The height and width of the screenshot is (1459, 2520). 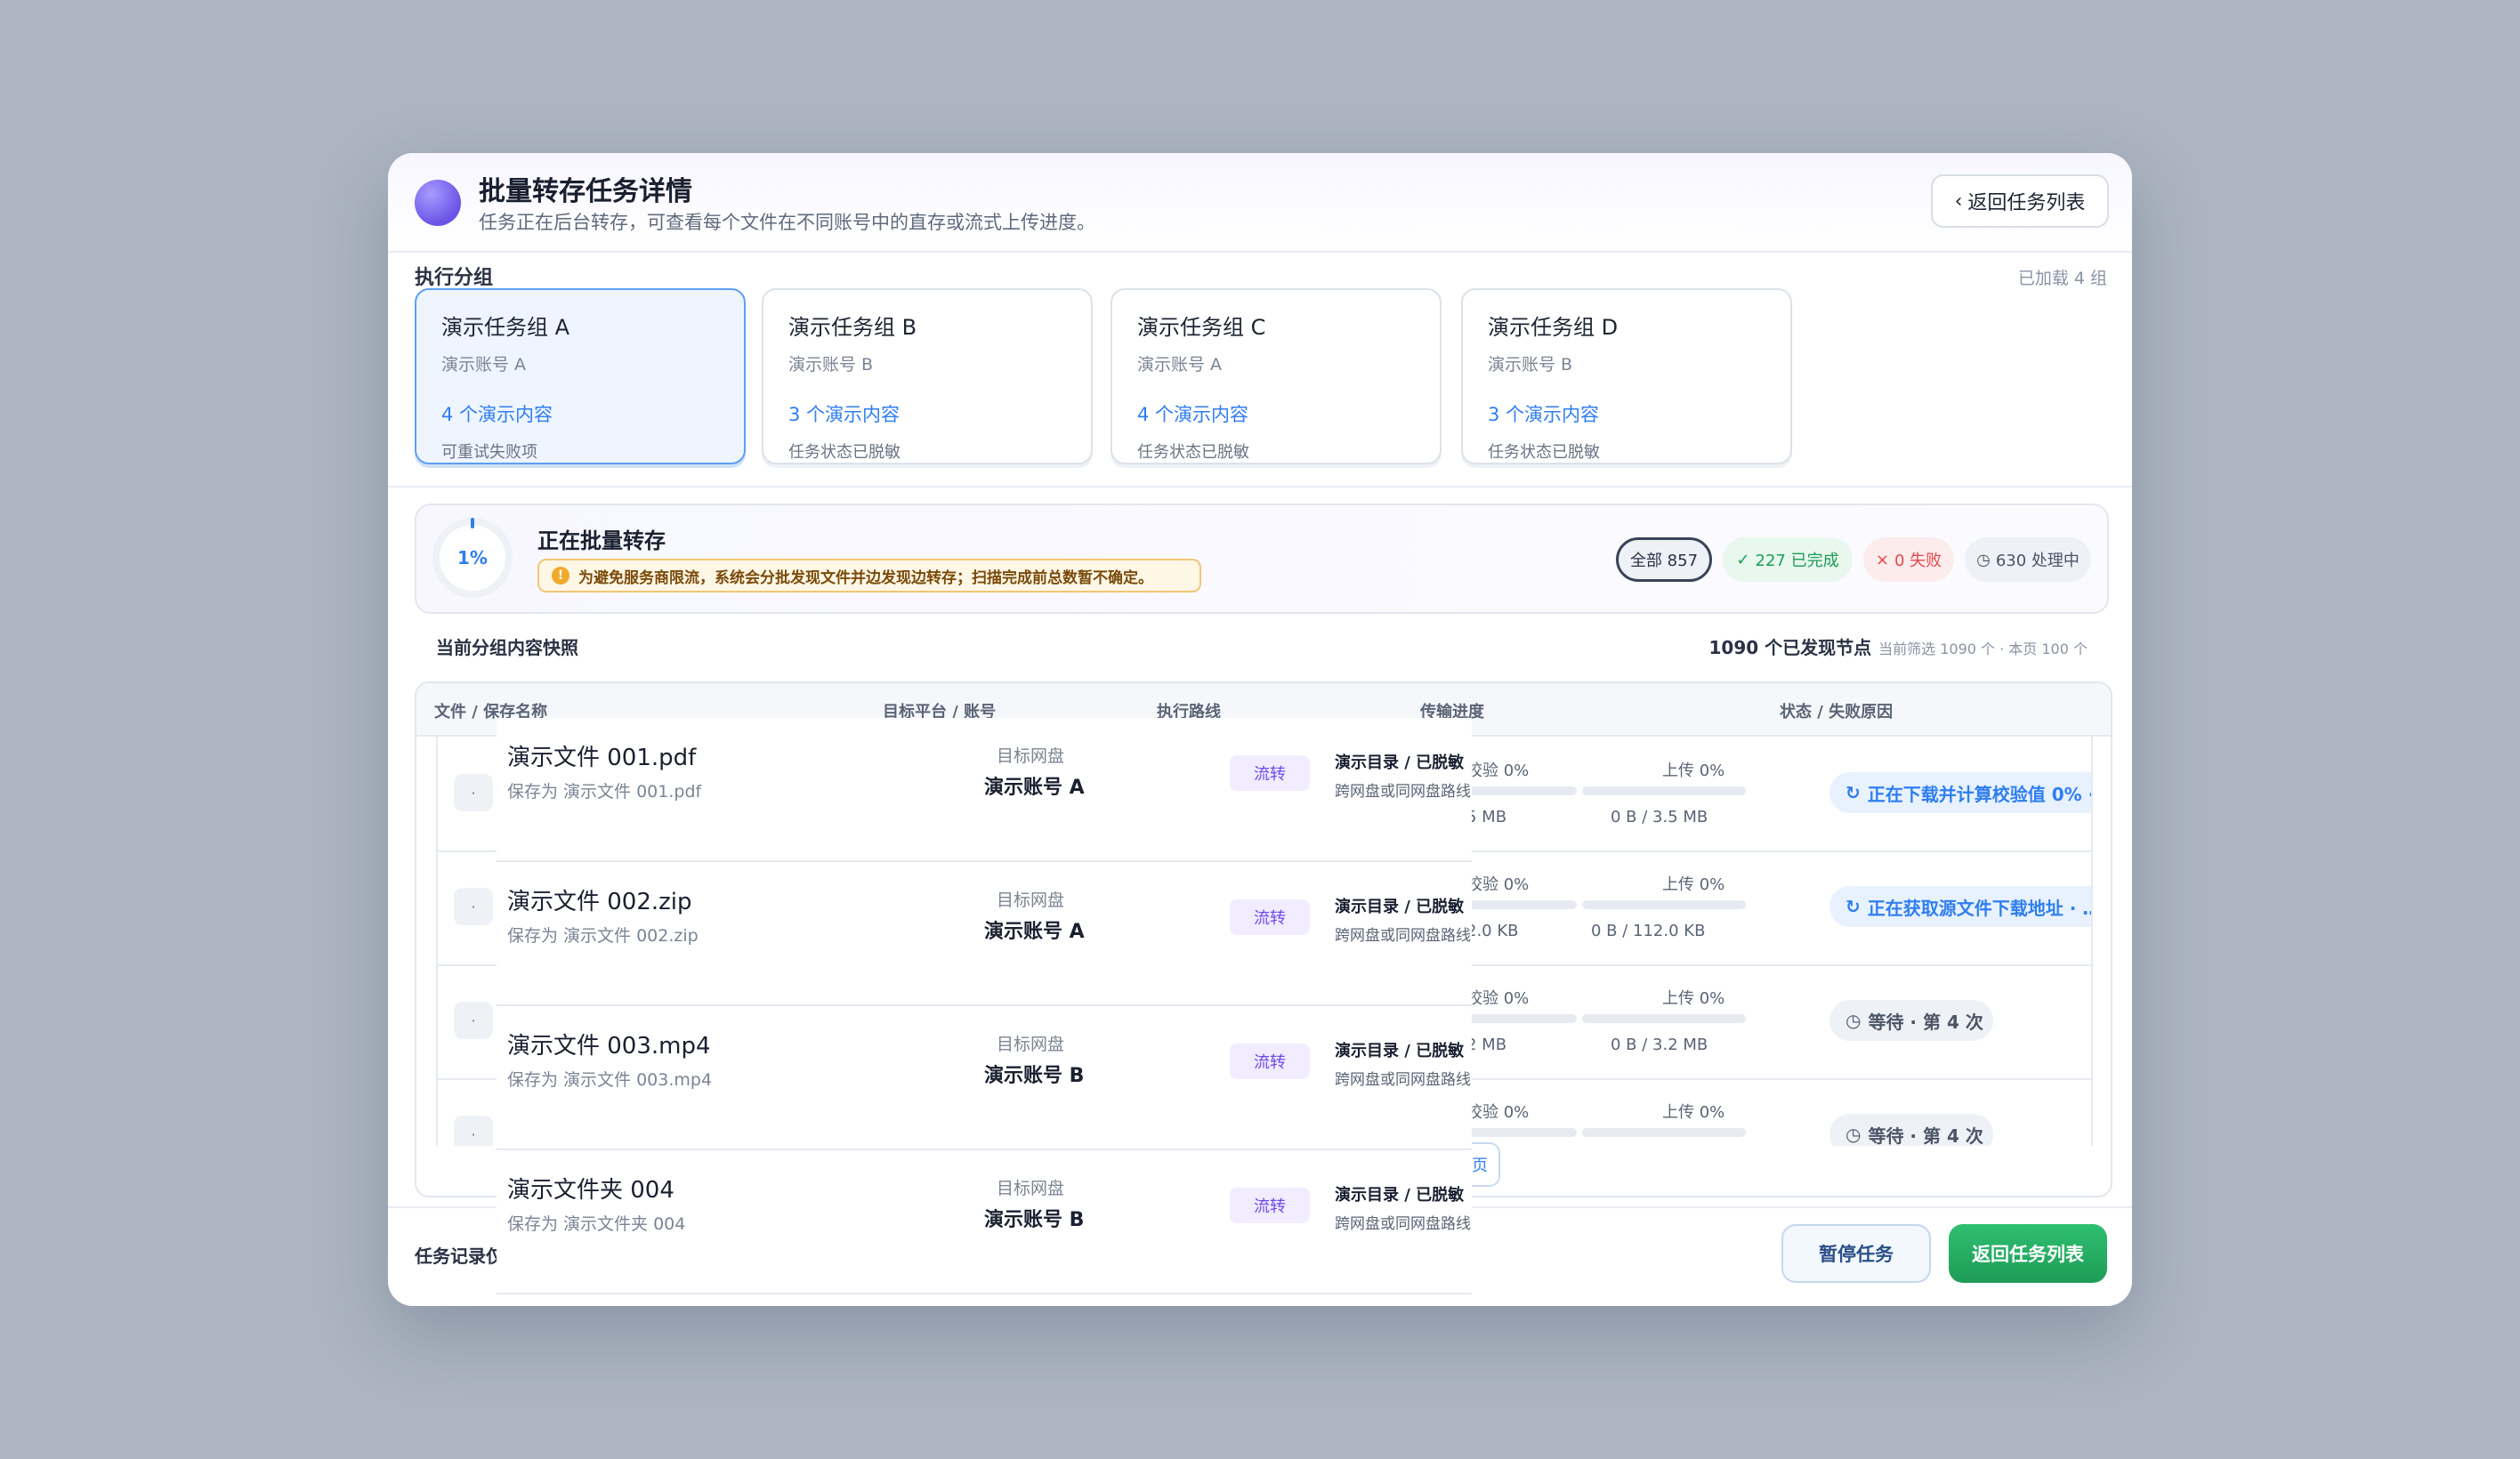 What do you see at coordinates (609, 1046) in the screenshot?
I see `file-name: 演示文件 003.mp4` at bounding box center [609, 1046].